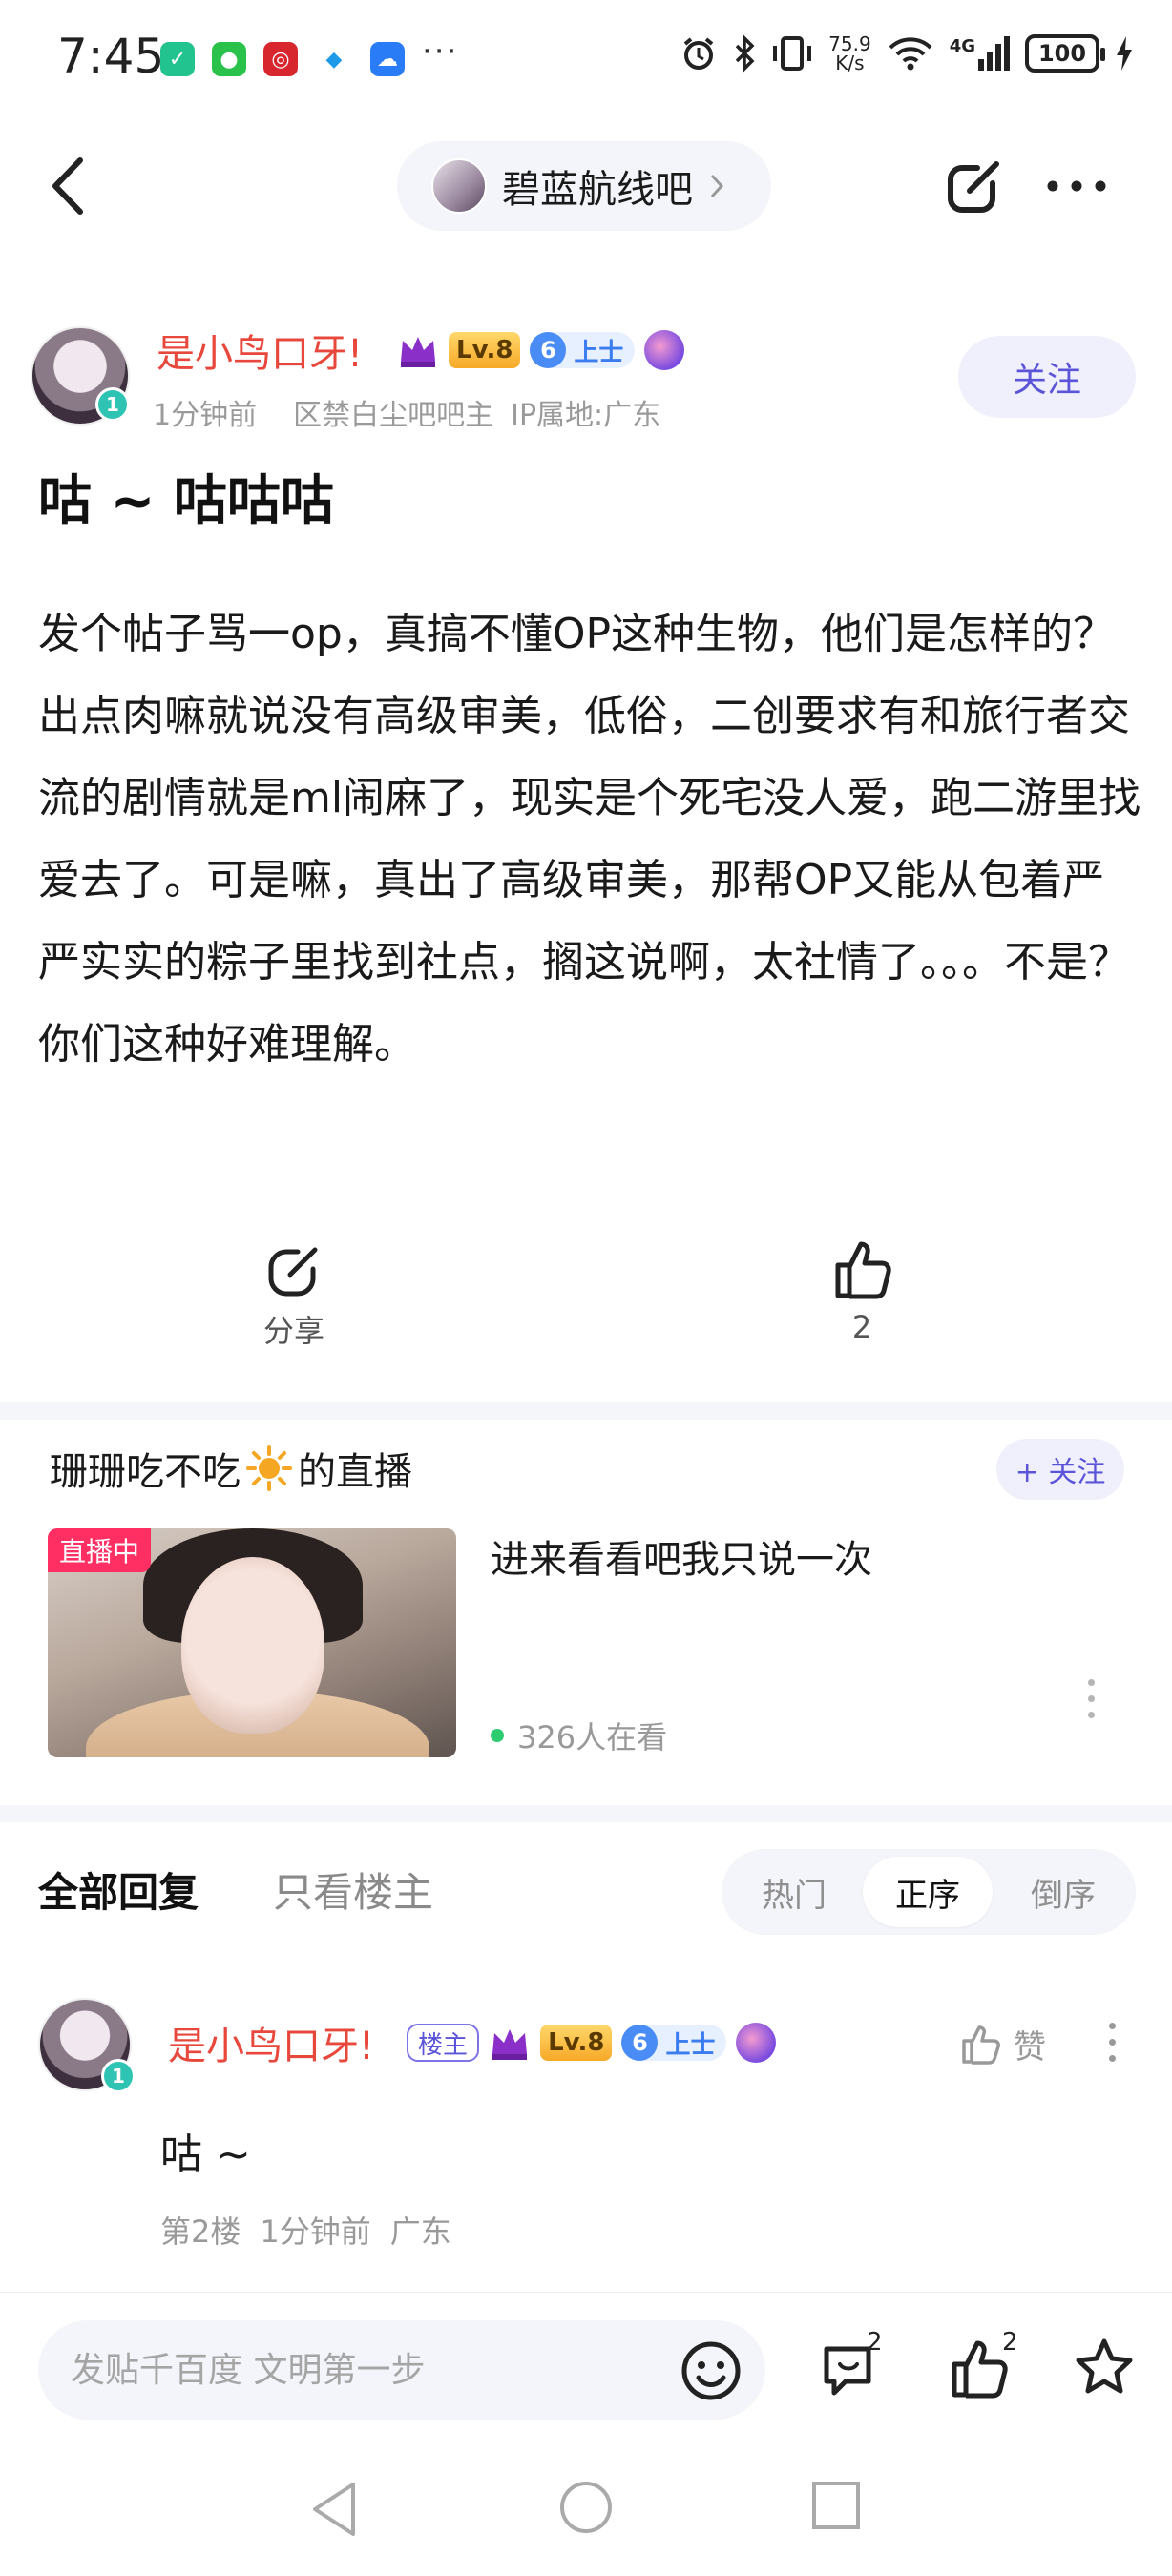 Image resolution: width=1172 pixels, height=2576 pixels. I want to click on vibrate-icon, so click(792, 53).